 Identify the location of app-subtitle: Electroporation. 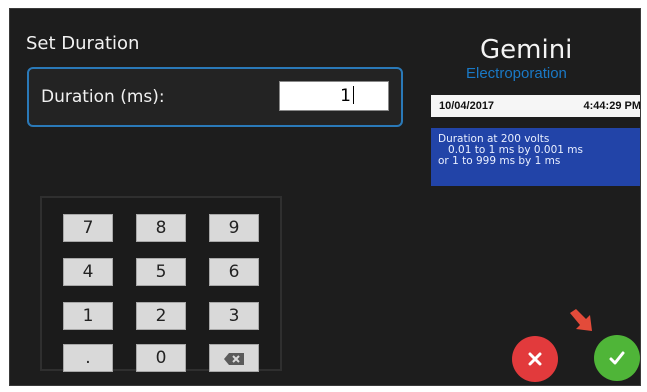
(516, 73).